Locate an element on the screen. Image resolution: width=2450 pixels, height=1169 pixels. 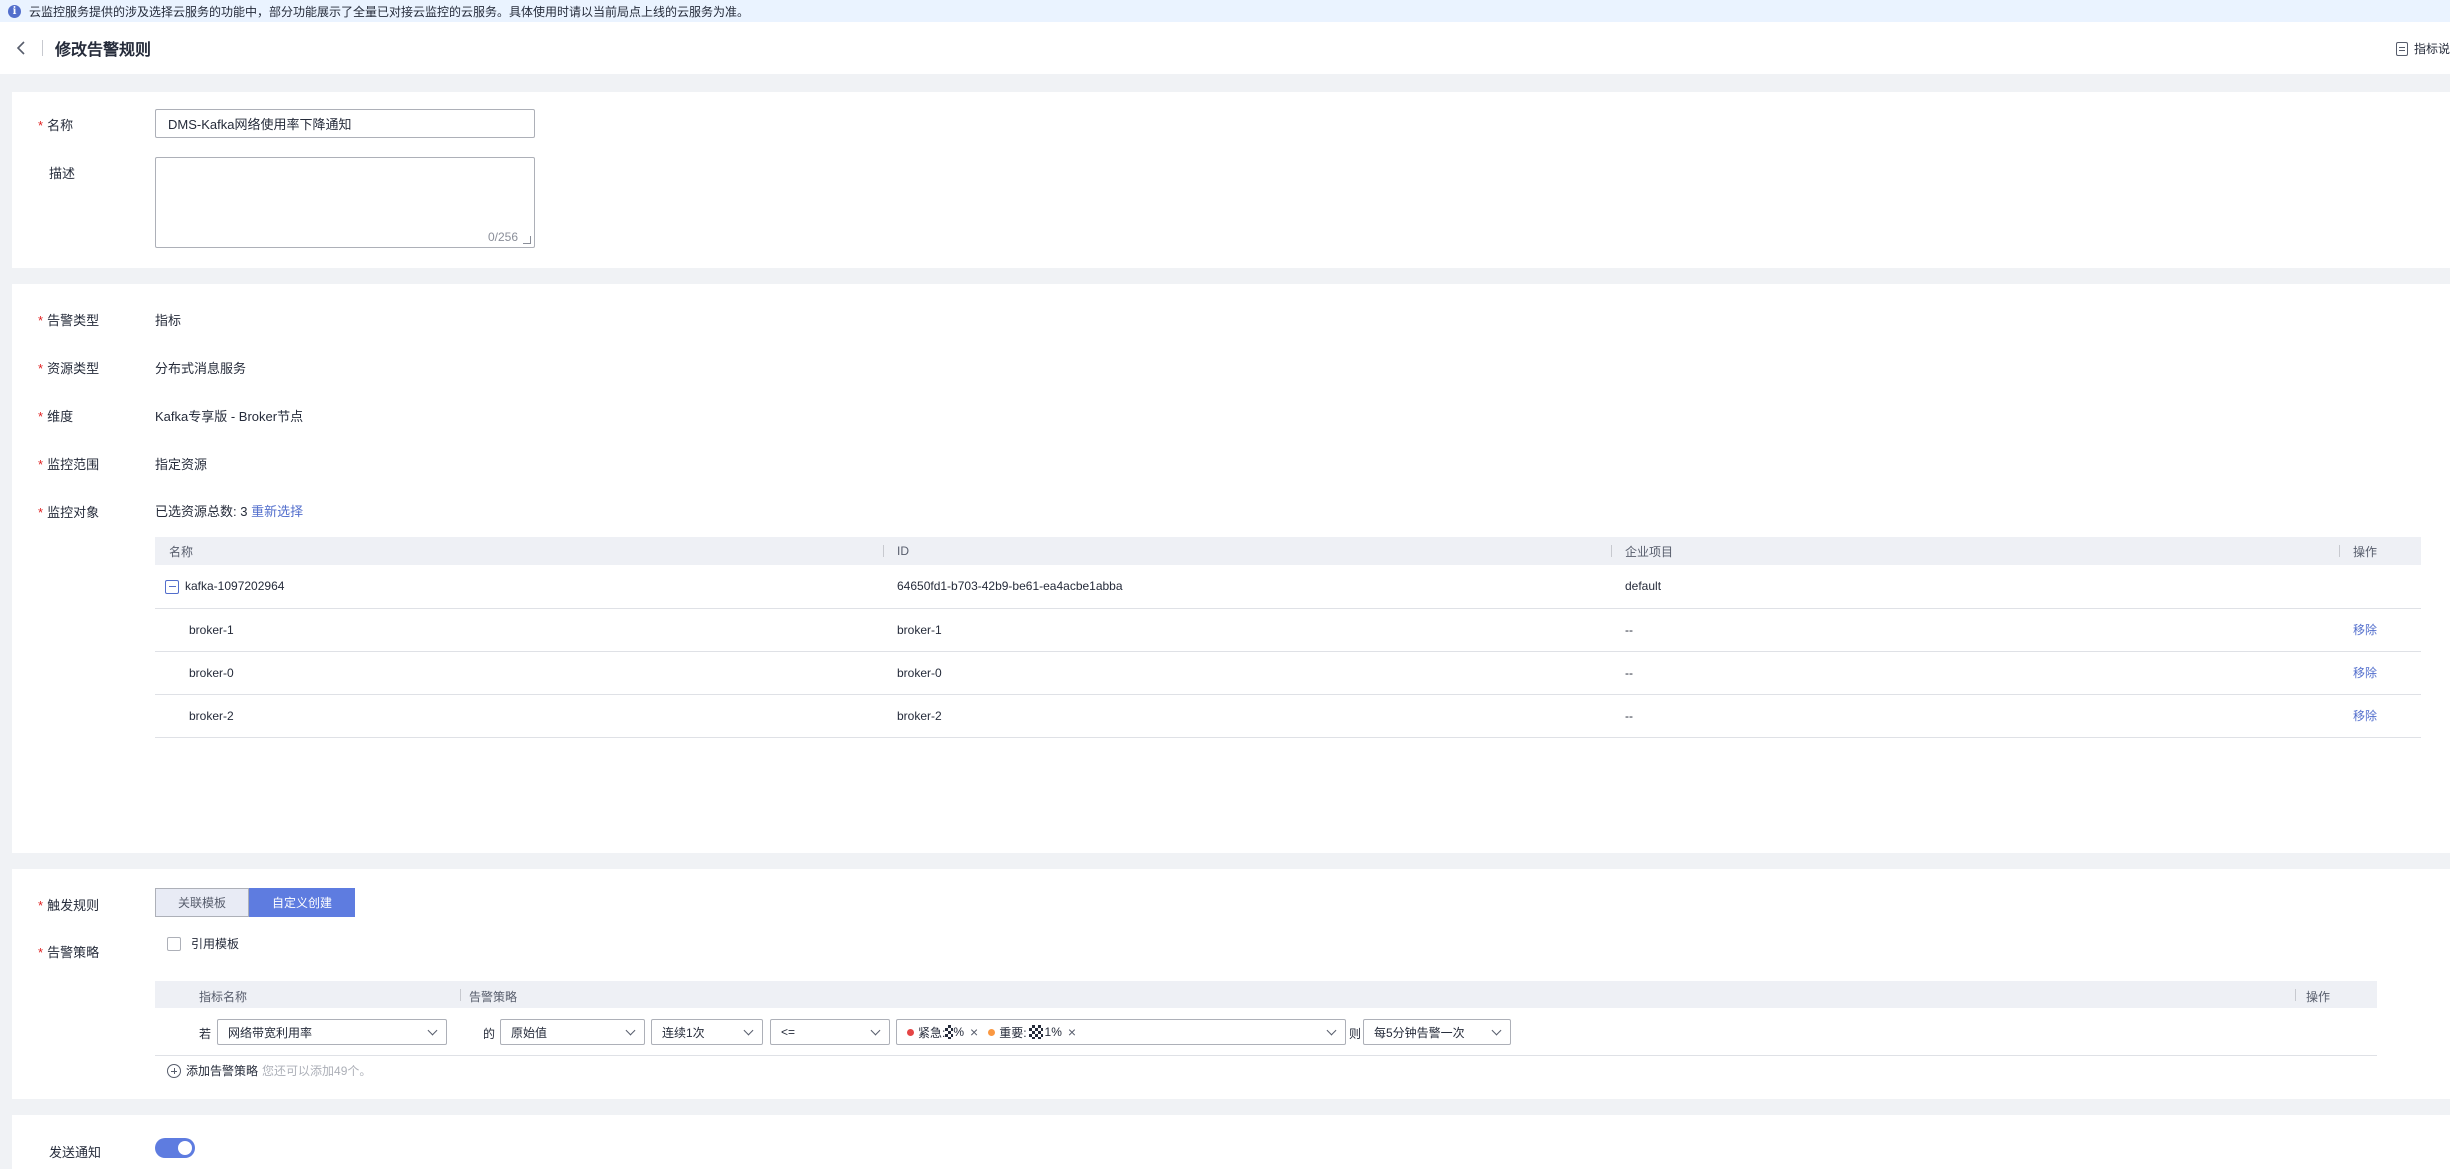
trigger-mode-toggle: 关联模板 自定义创建 is located at coordinates (255, 902).